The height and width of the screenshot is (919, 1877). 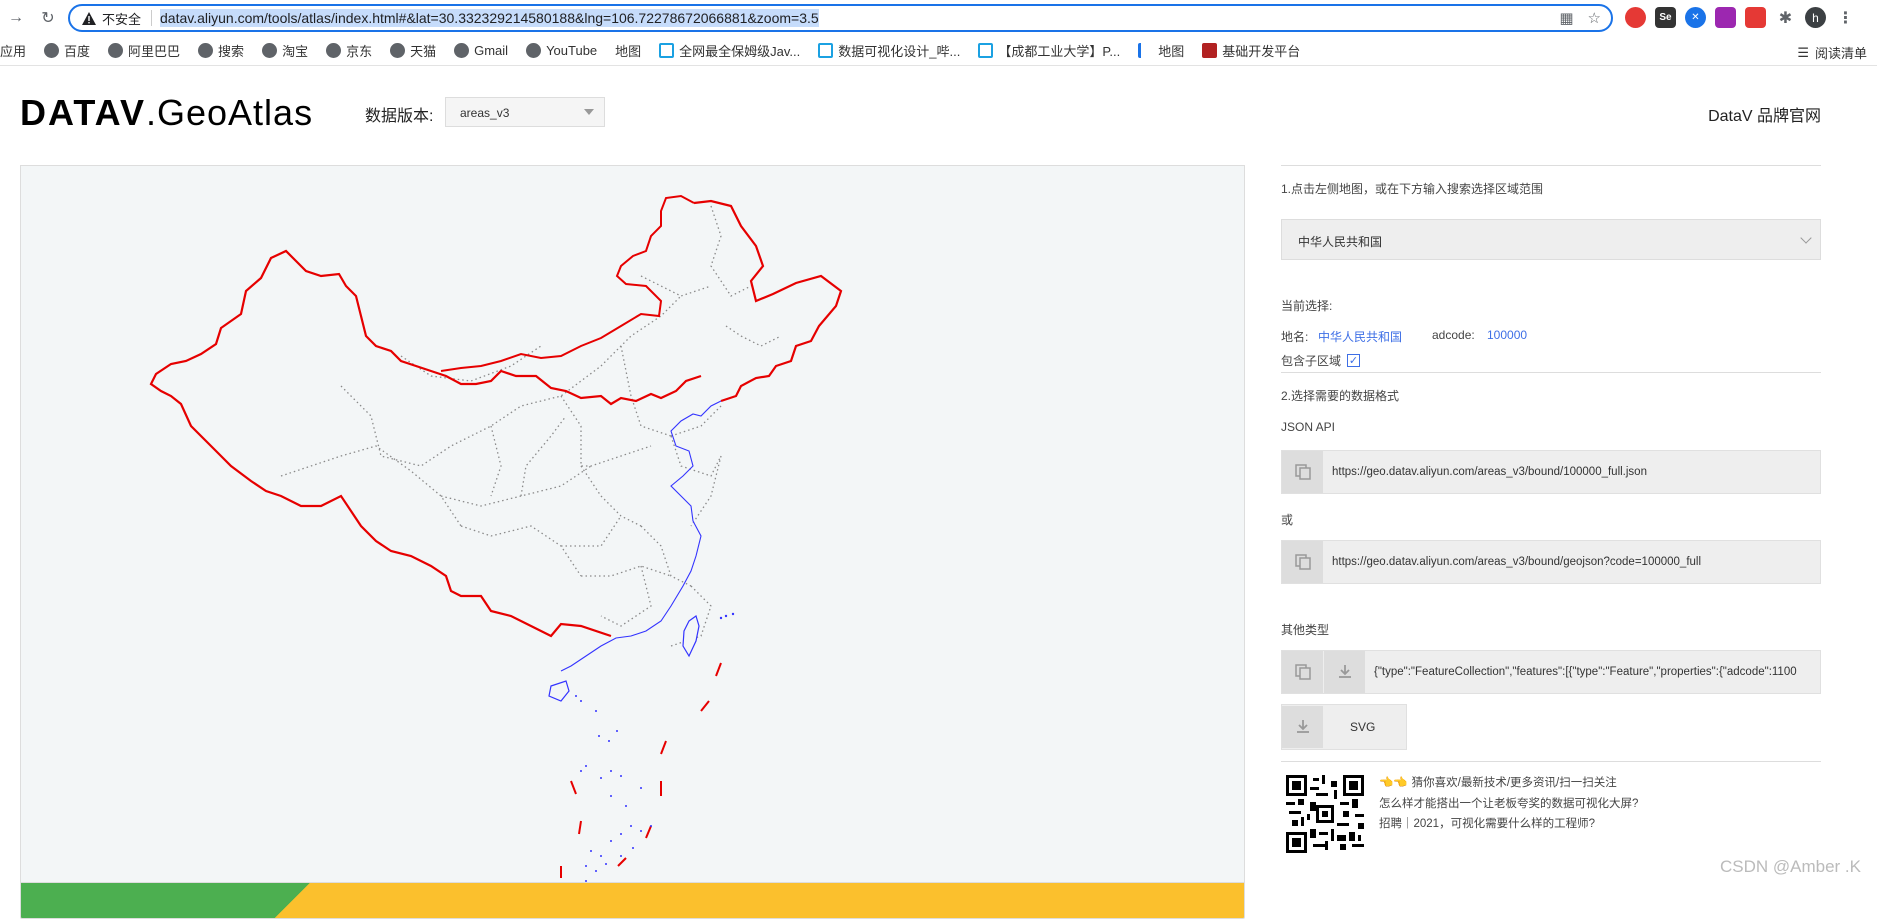 I want to click on or-label: 或, so click(x=1287, y=519).